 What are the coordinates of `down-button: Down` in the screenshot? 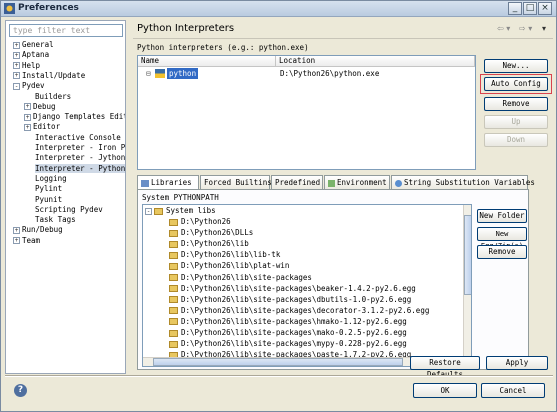 It's located at (516, 140).